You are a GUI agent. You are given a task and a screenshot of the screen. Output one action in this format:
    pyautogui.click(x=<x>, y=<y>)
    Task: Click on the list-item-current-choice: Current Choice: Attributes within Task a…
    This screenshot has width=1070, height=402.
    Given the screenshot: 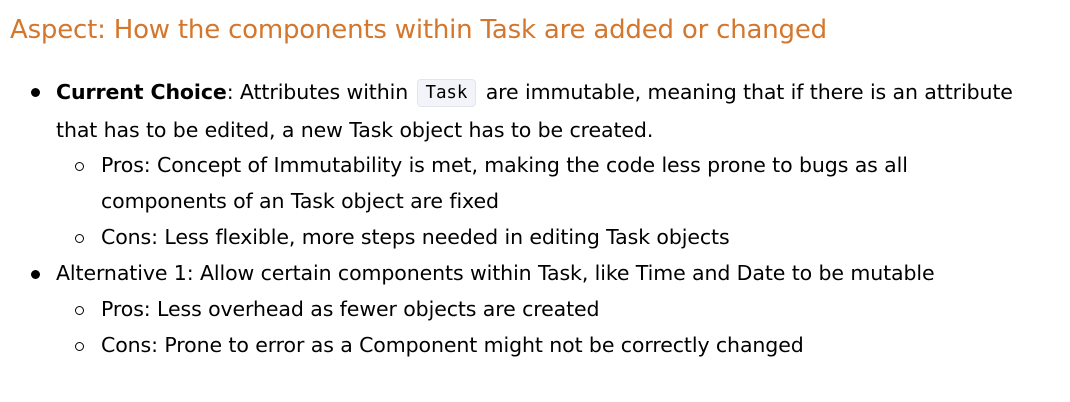 What is the action you would take?
    pyautogui.click(x=534, y=92)
    